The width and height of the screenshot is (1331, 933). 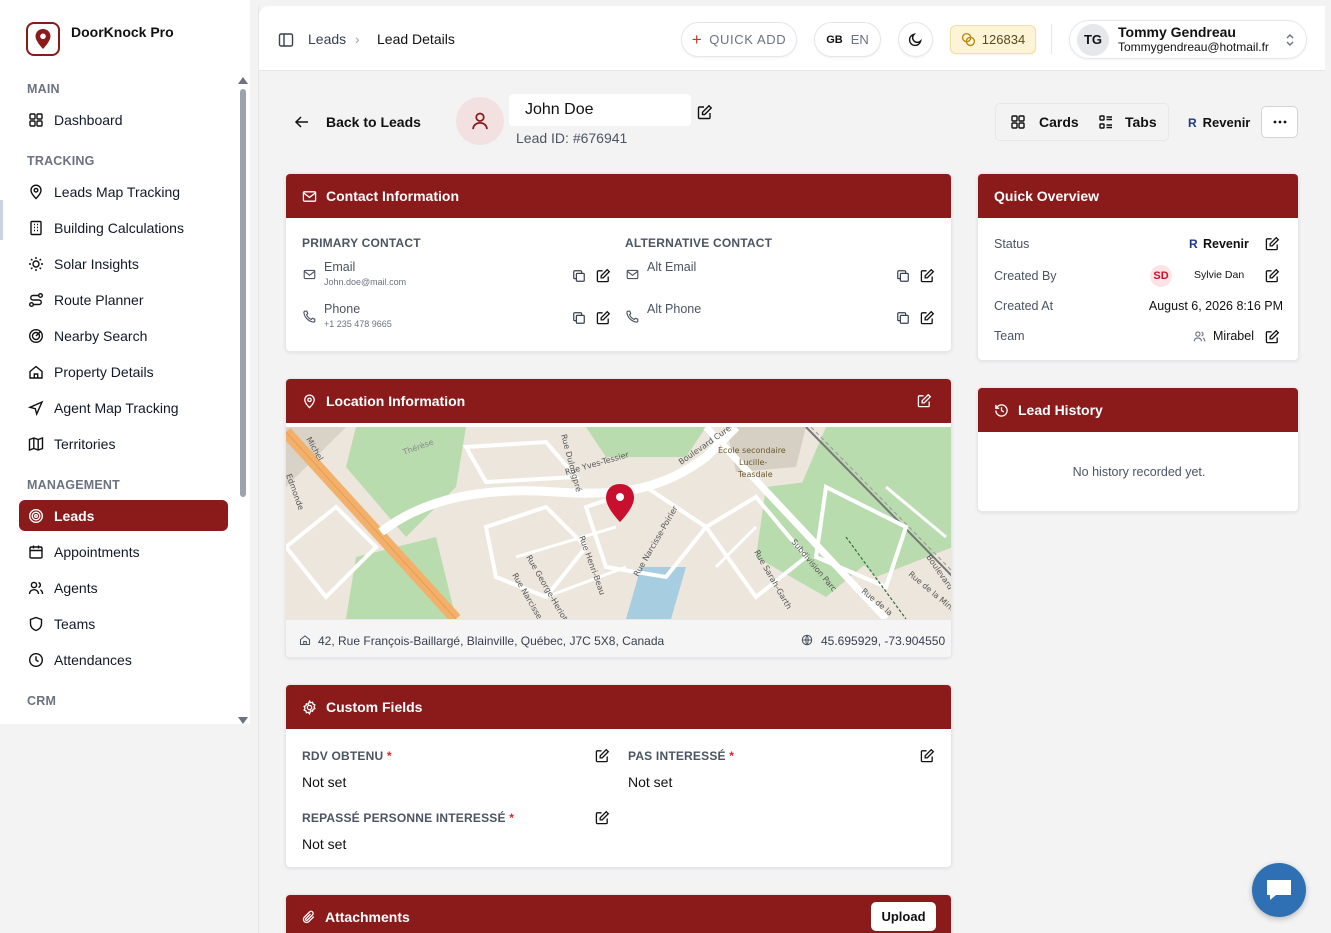 I want to click on edit-created-by-icon, so click(x=1272, y=275).